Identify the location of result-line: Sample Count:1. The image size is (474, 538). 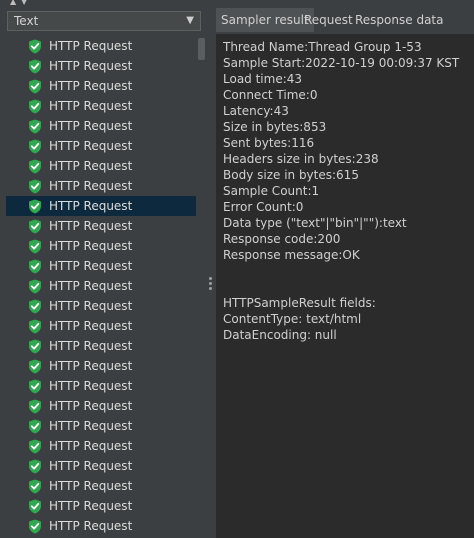
(271, 191).